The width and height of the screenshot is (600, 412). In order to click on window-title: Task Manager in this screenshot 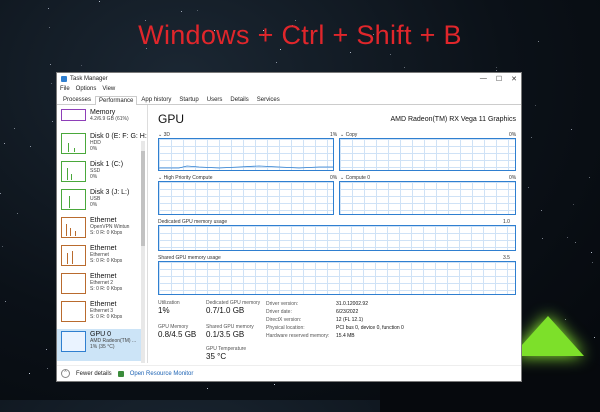, I will do `click(89, 78)`.